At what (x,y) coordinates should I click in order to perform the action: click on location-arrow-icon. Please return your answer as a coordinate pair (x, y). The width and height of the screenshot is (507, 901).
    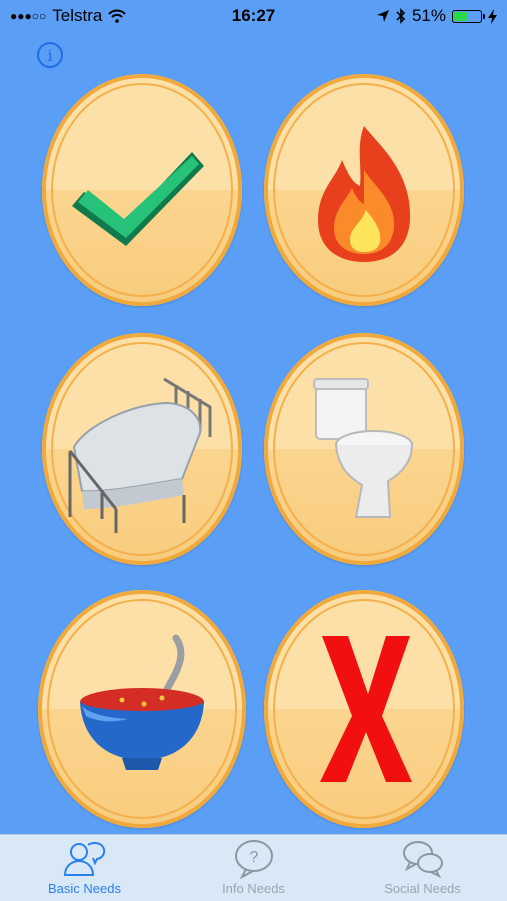
    Looking at the image, I should click on (382, 16).